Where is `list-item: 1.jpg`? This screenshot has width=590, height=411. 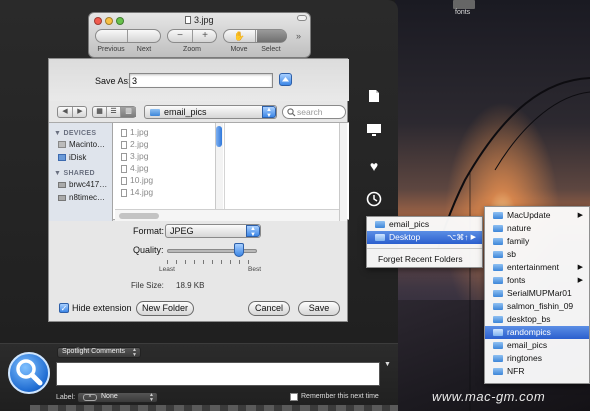
list-item: 1.jpg is located at coordinates (134, 132).